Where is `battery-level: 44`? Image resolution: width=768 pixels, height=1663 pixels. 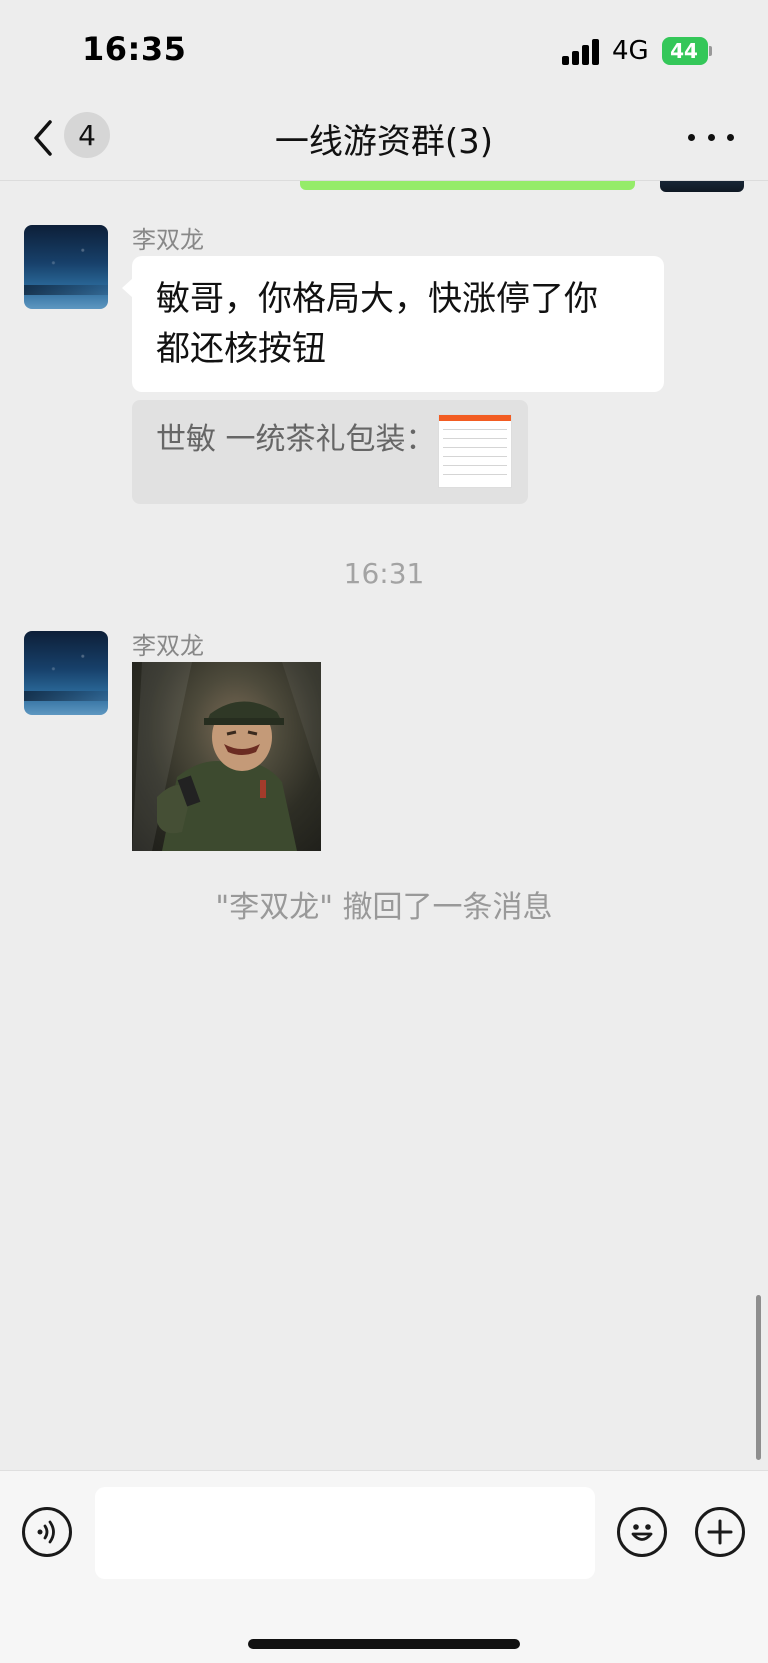
battery-level: 44 is located at coordinates (685, 51).